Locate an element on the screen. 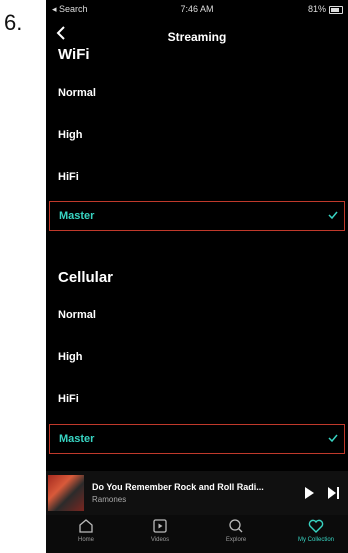 This screenshot has height=553, width=348. play-icon is located at coordinates (309, 493).